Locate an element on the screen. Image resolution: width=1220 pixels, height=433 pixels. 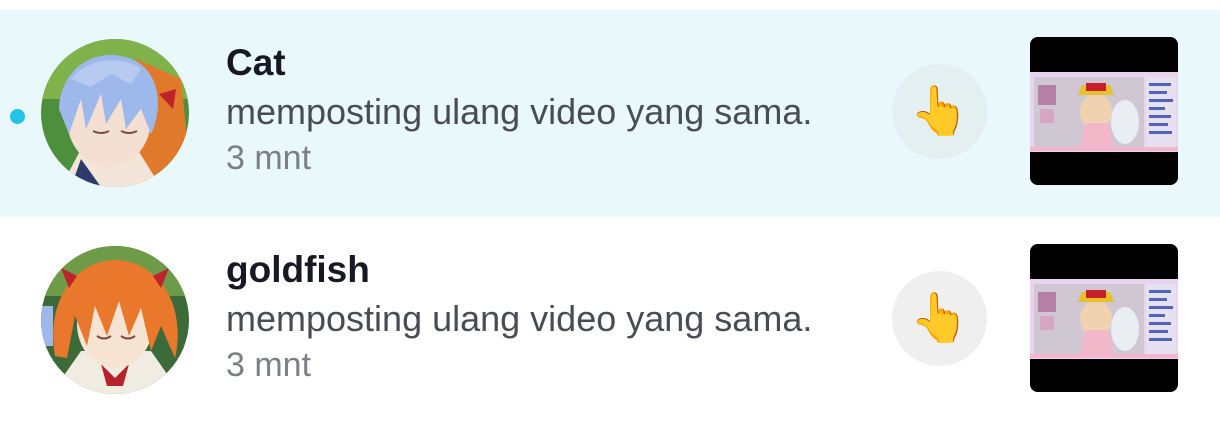
username: Cat is located at coordinates (519, 63).